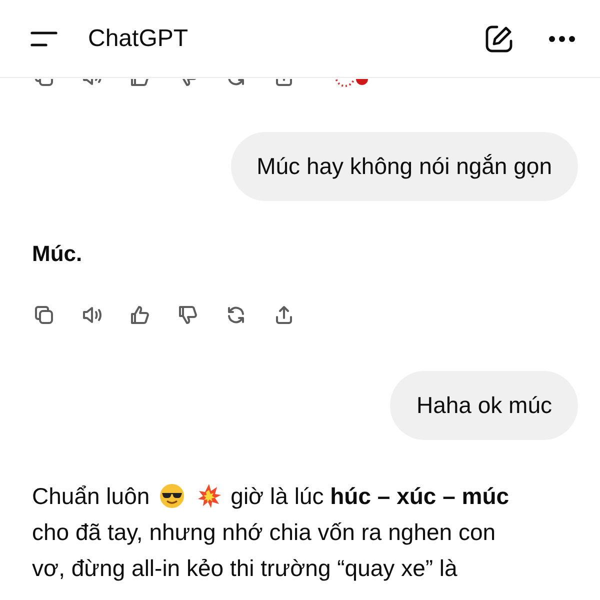 This screenshot has height=600, width=600. What do you see at coordinates (171, 496) in the screenshot?
I see `sunglasses-face-icon` at bounding box center [171, 496].